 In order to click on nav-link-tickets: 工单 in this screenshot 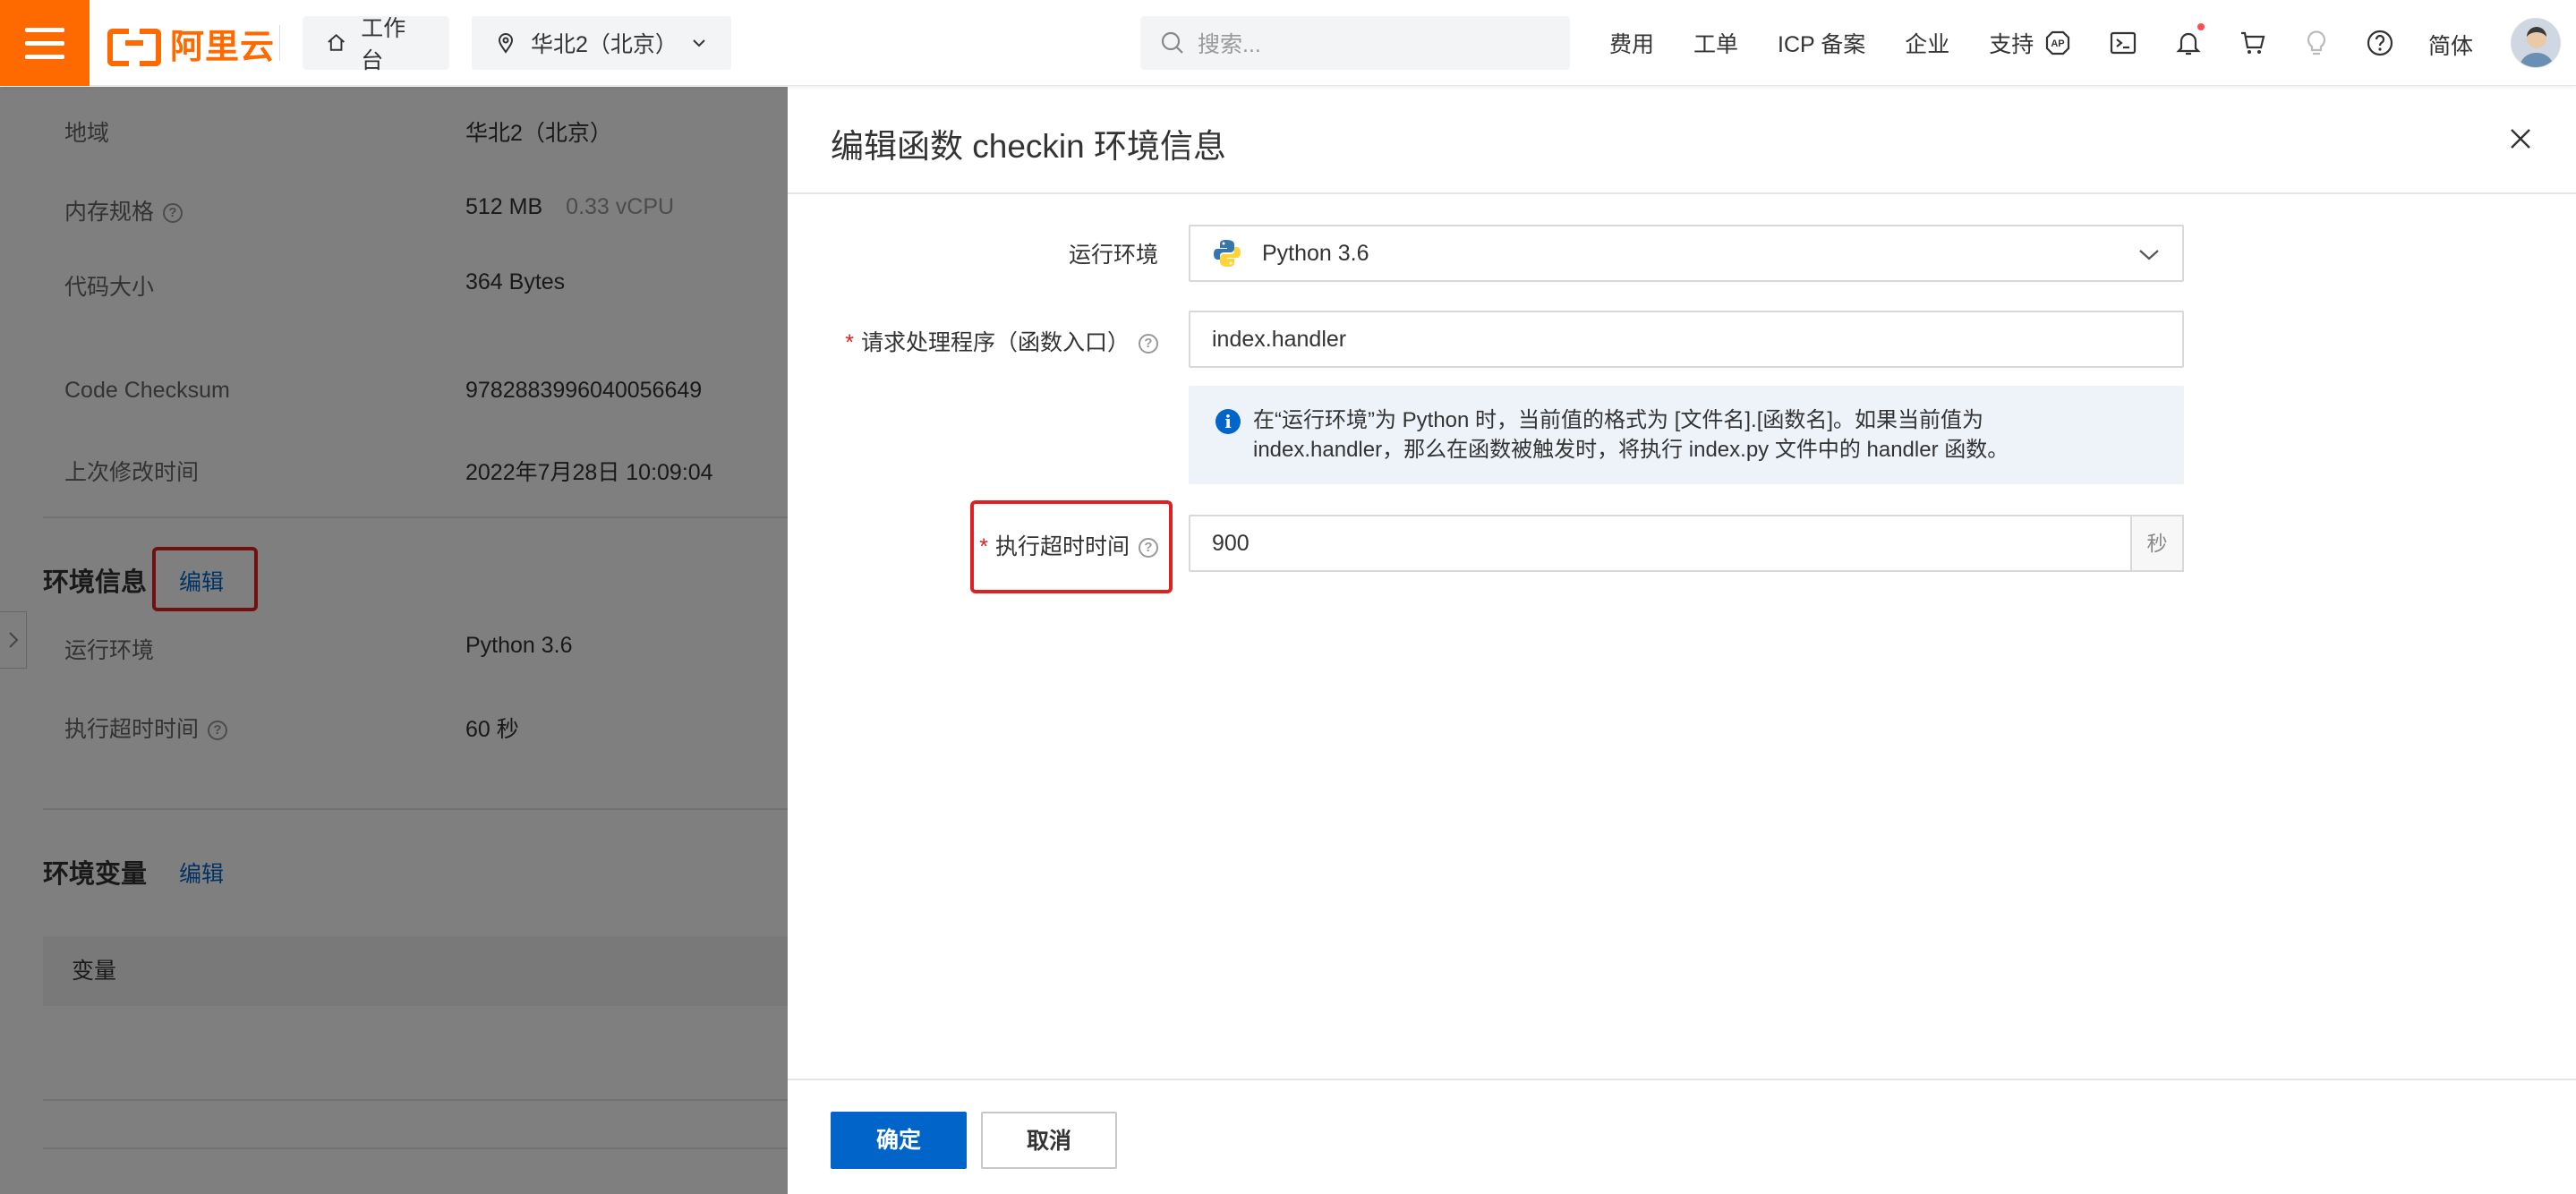, I will do `click(1715, 43)`.